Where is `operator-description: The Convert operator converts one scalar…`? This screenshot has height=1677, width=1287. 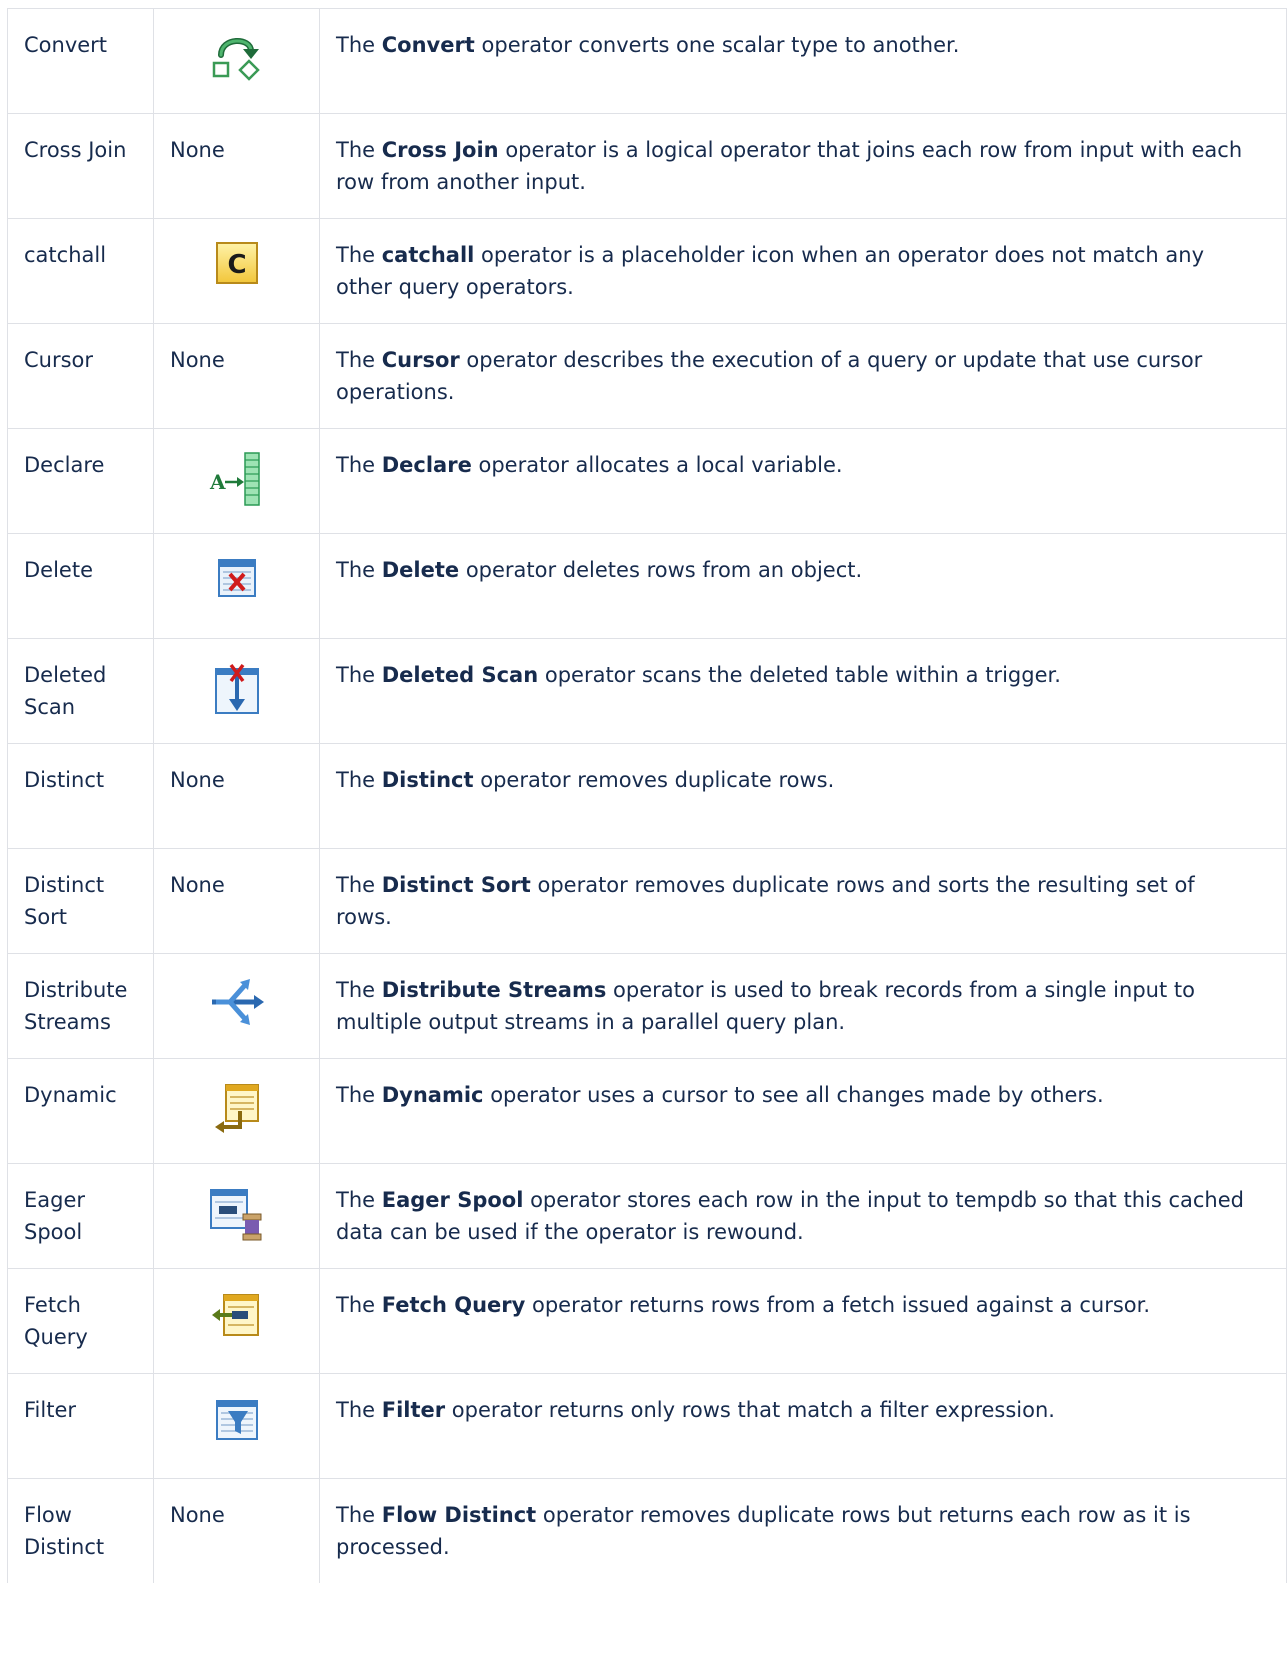
operator-description: The Convert operator converts one scalar… is located at coordinates (803, 61).